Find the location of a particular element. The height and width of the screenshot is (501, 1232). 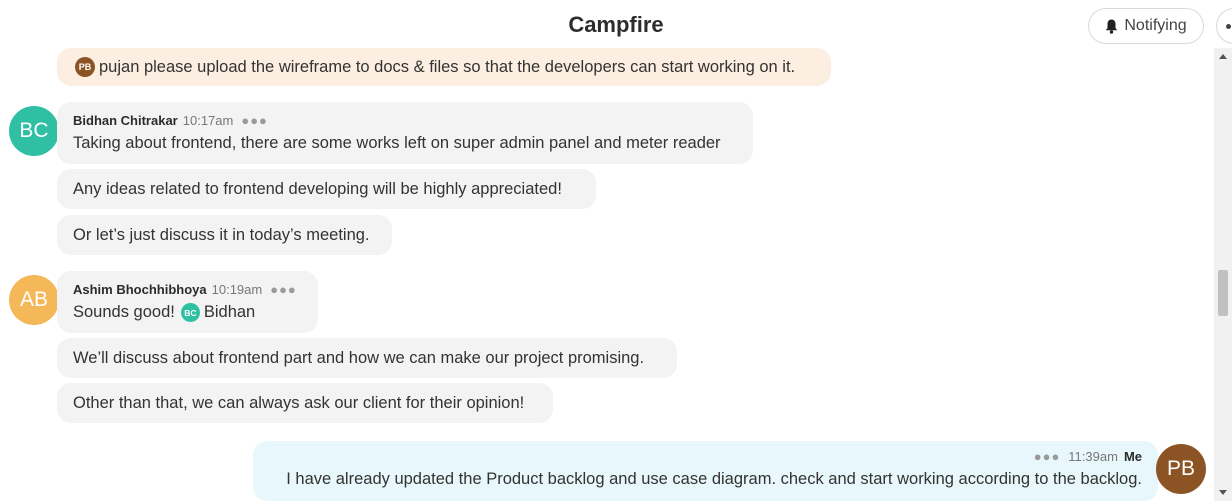

mention-avatar: PB is located at coordinates (85, 67).